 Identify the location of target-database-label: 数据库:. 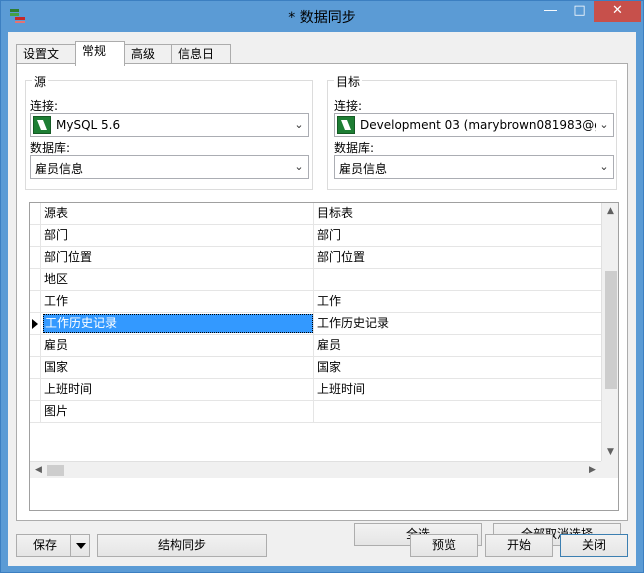
(354, 148).